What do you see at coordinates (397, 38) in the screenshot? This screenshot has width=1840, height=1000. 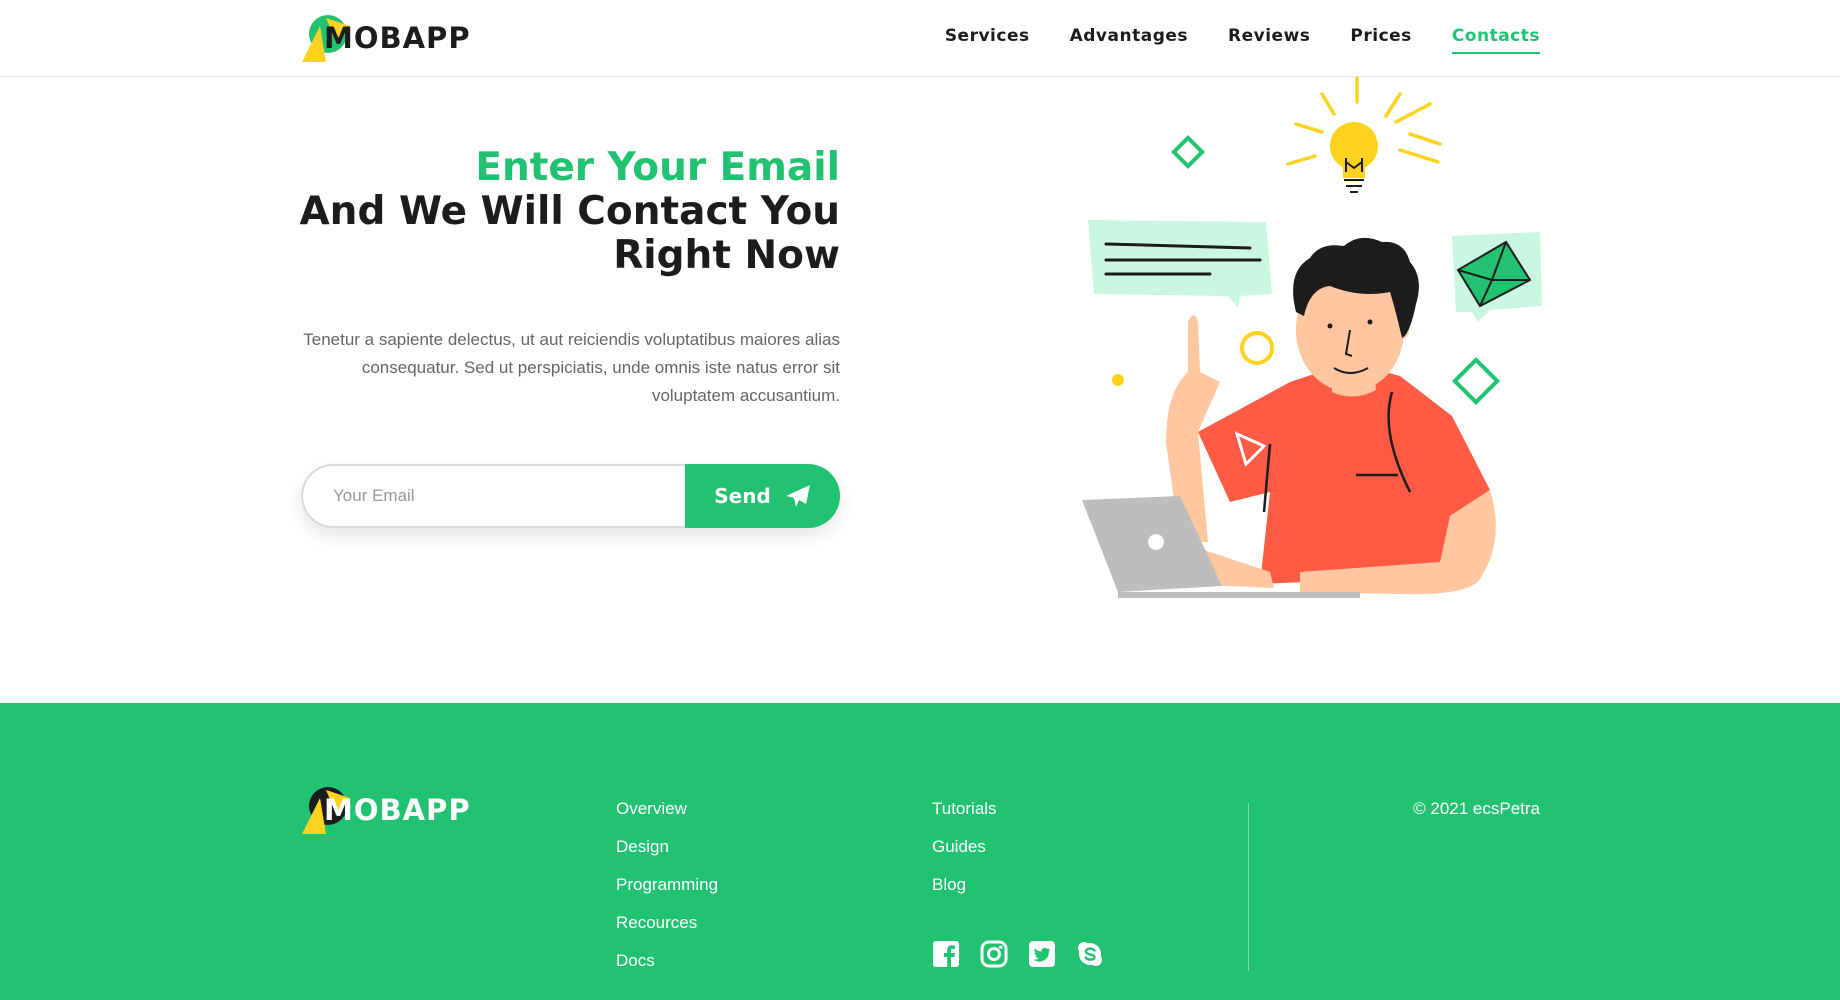 I see `logo-text: MOBAPP` at bounding box center [397, 38].